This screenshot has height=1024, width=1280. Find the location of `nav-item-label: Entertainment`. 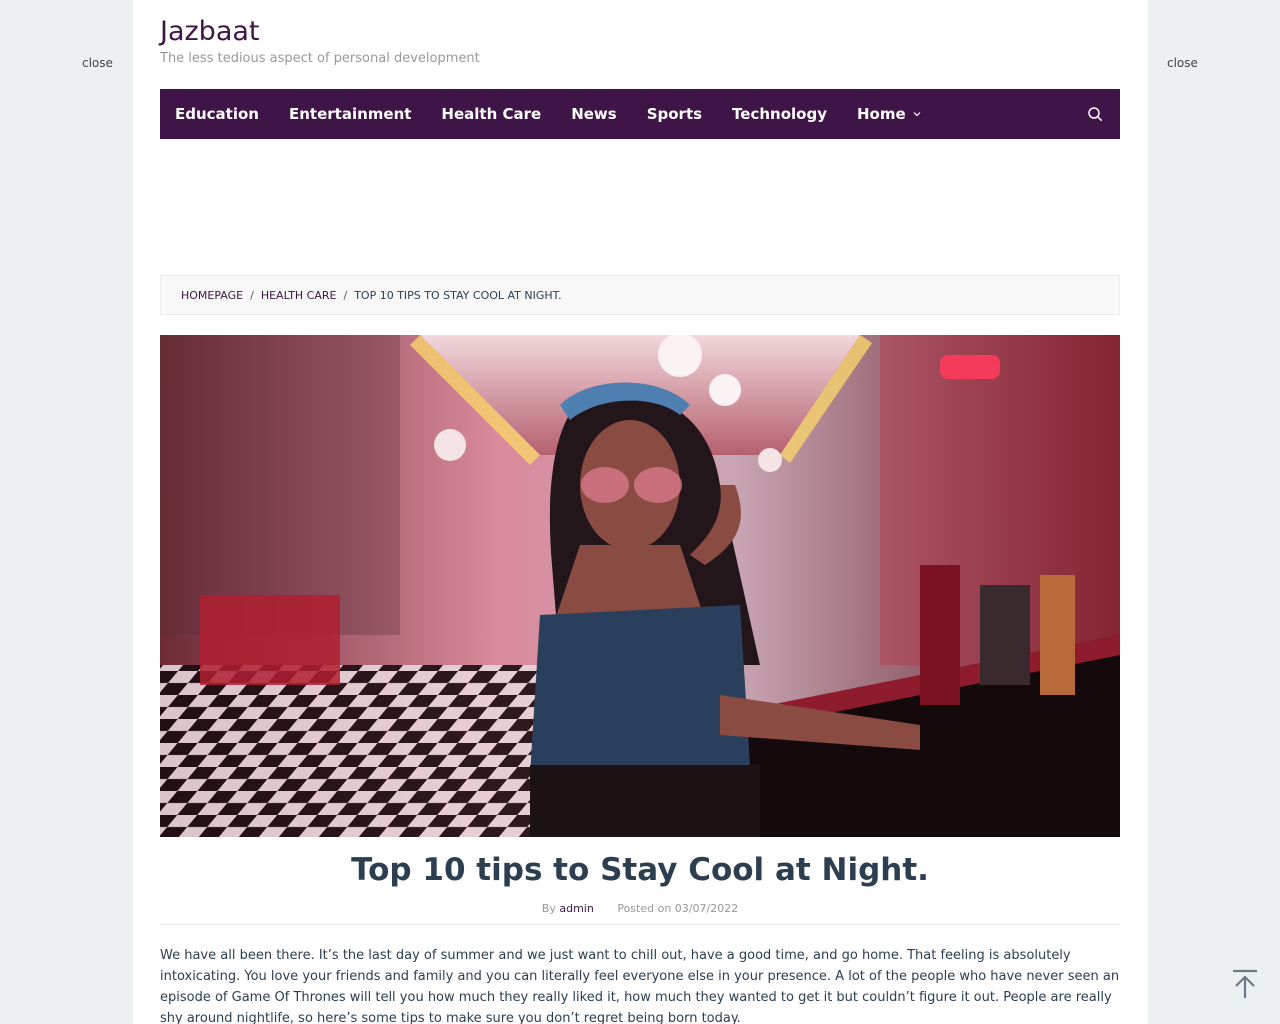

nav-item-label: Entertainment is located at coordinates (350, 114).